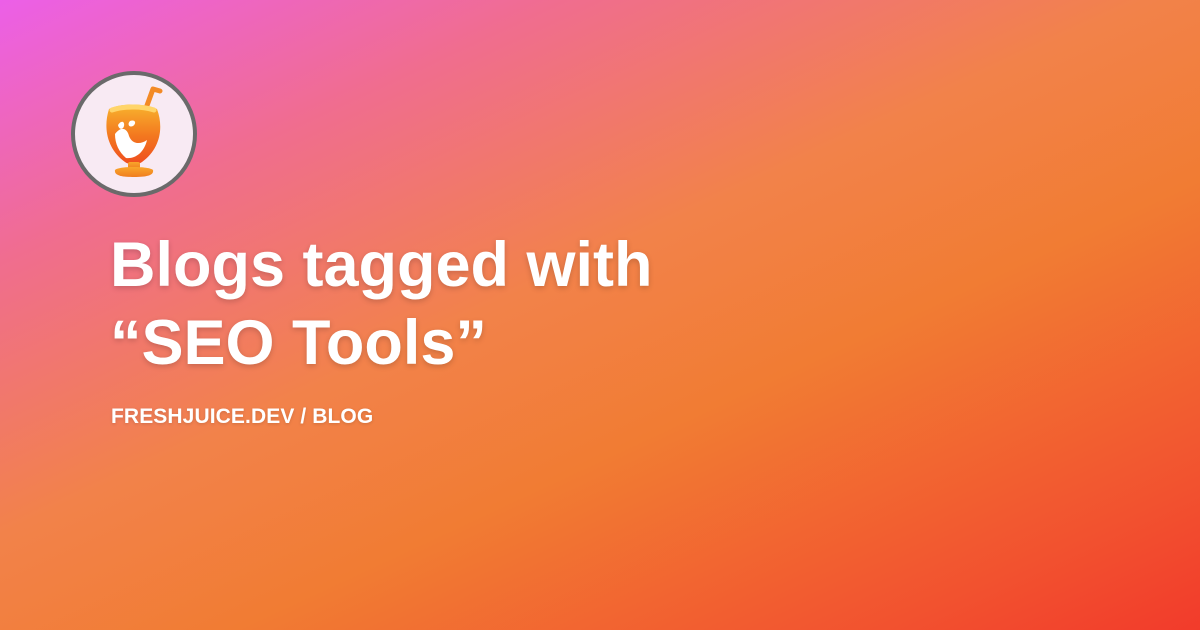 The image size is (1200, 630). I want to click on freshjuice-logo, so click(134, 134).